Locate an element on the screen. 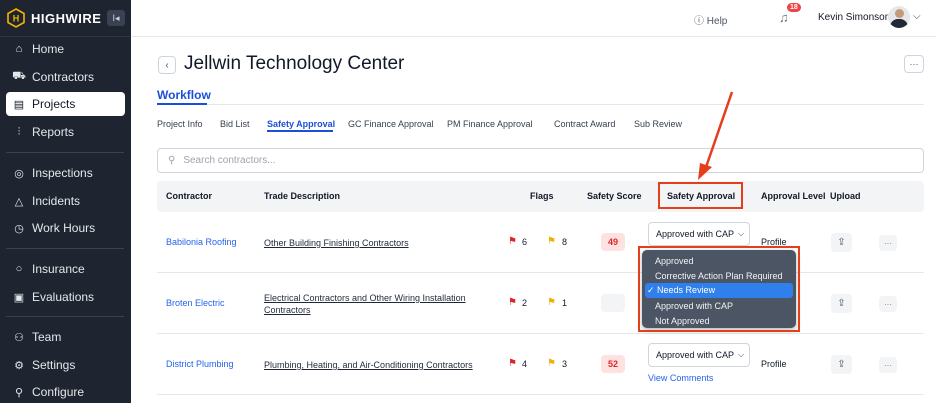 The image size is (936, 404). annotation-arrow is located at coordinates (716, 135).